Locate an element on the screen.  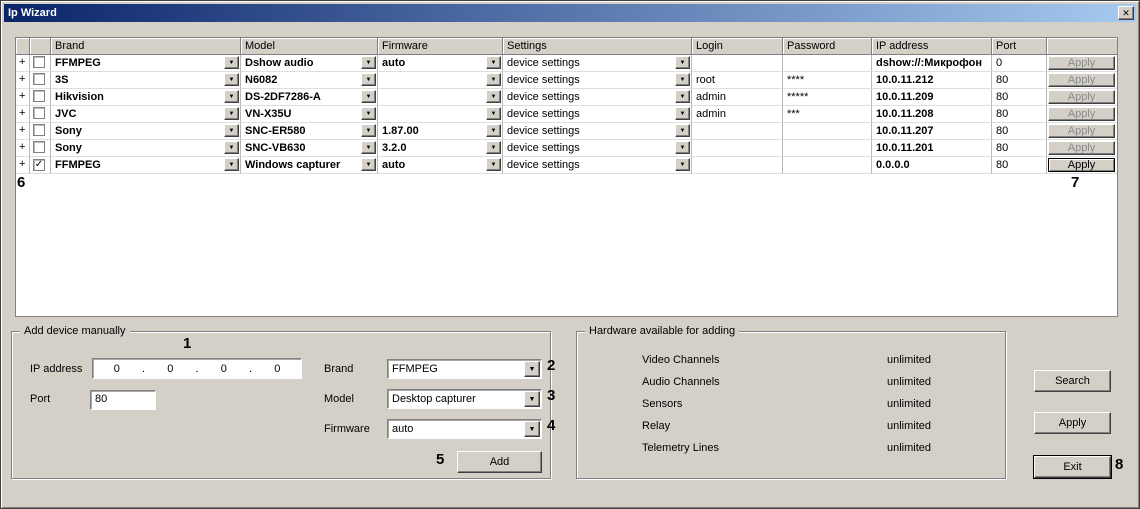
firmware-select: auto ▼ is located at coordinates (464, 429).